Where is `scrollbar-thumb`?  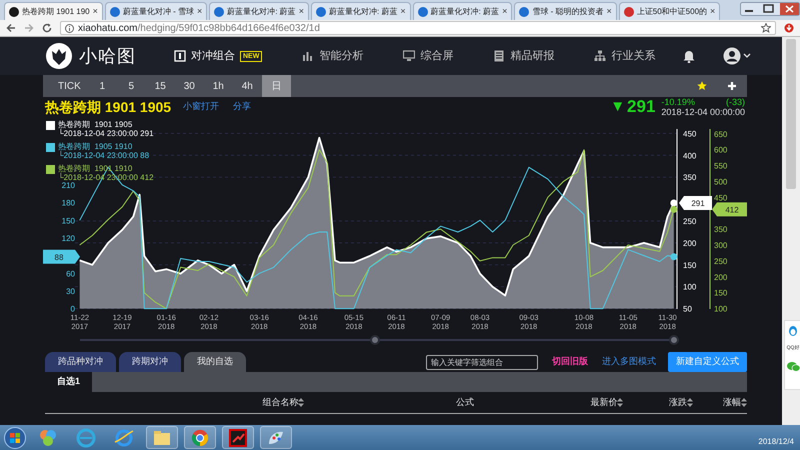
scrollbar-thumb is located at coordinates (791, 114).